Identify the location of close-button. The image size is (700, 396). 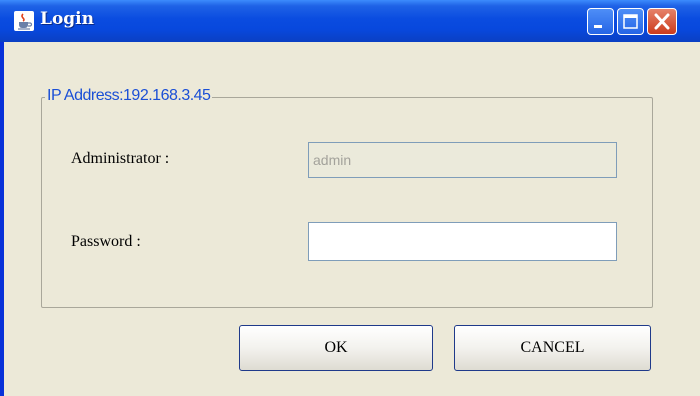
(662, 21).